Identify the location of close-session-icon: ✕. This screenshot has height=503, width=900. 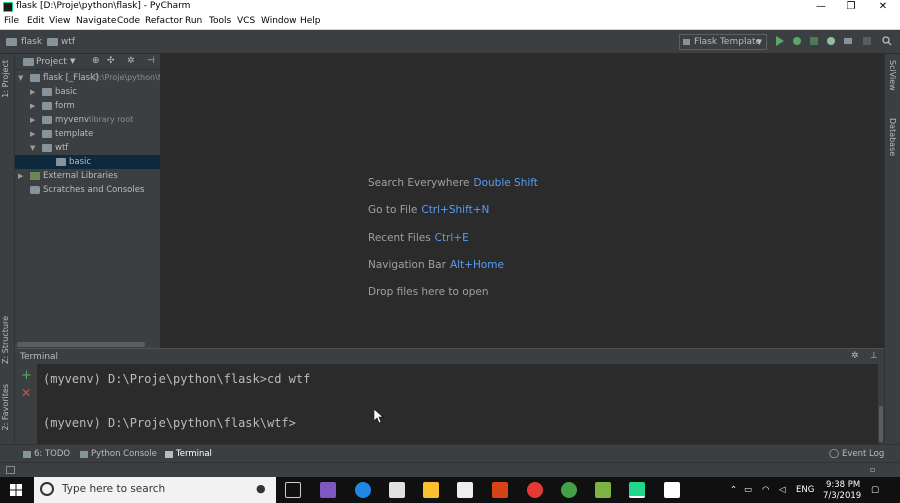
(26, 393).